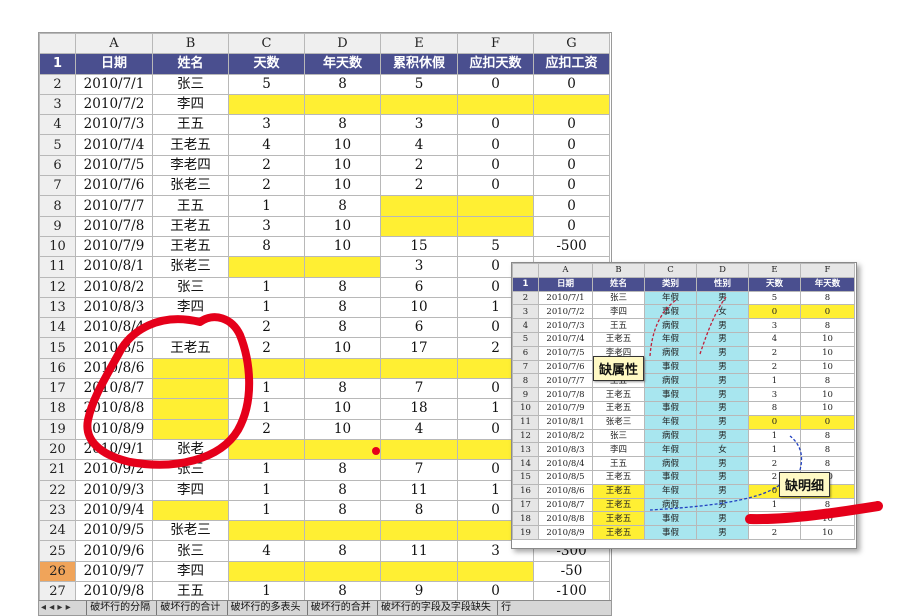 The image size is (912, 616). I want to click on cell: 李四, so click(190, 307).